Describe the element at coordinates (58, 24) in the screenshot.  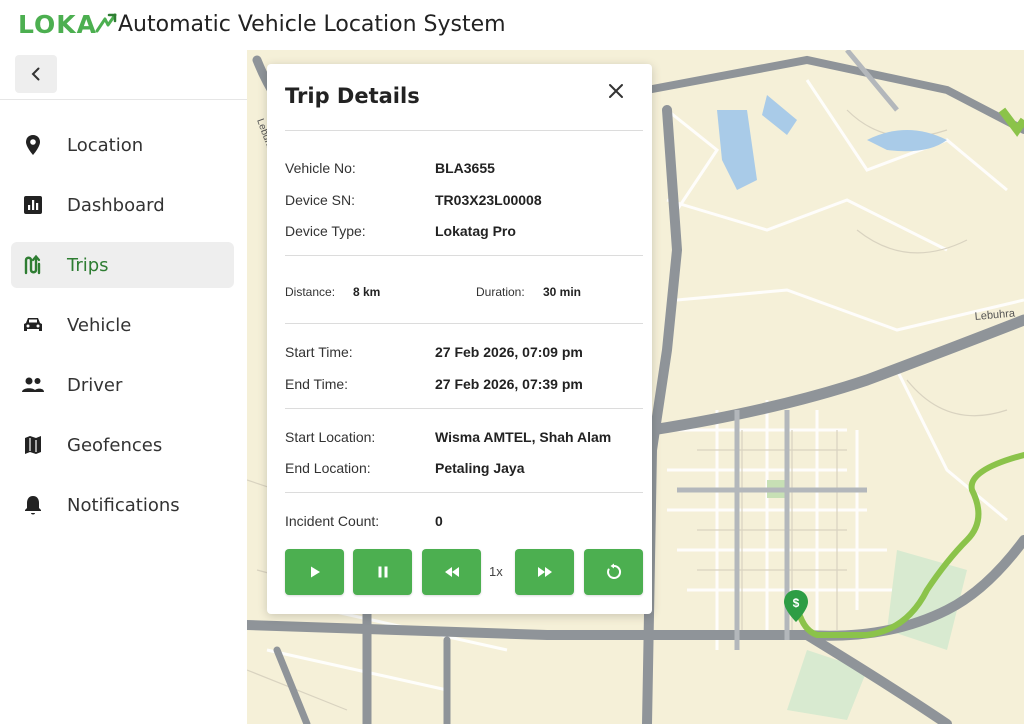
I see `logo-text: LOKA` at that location.